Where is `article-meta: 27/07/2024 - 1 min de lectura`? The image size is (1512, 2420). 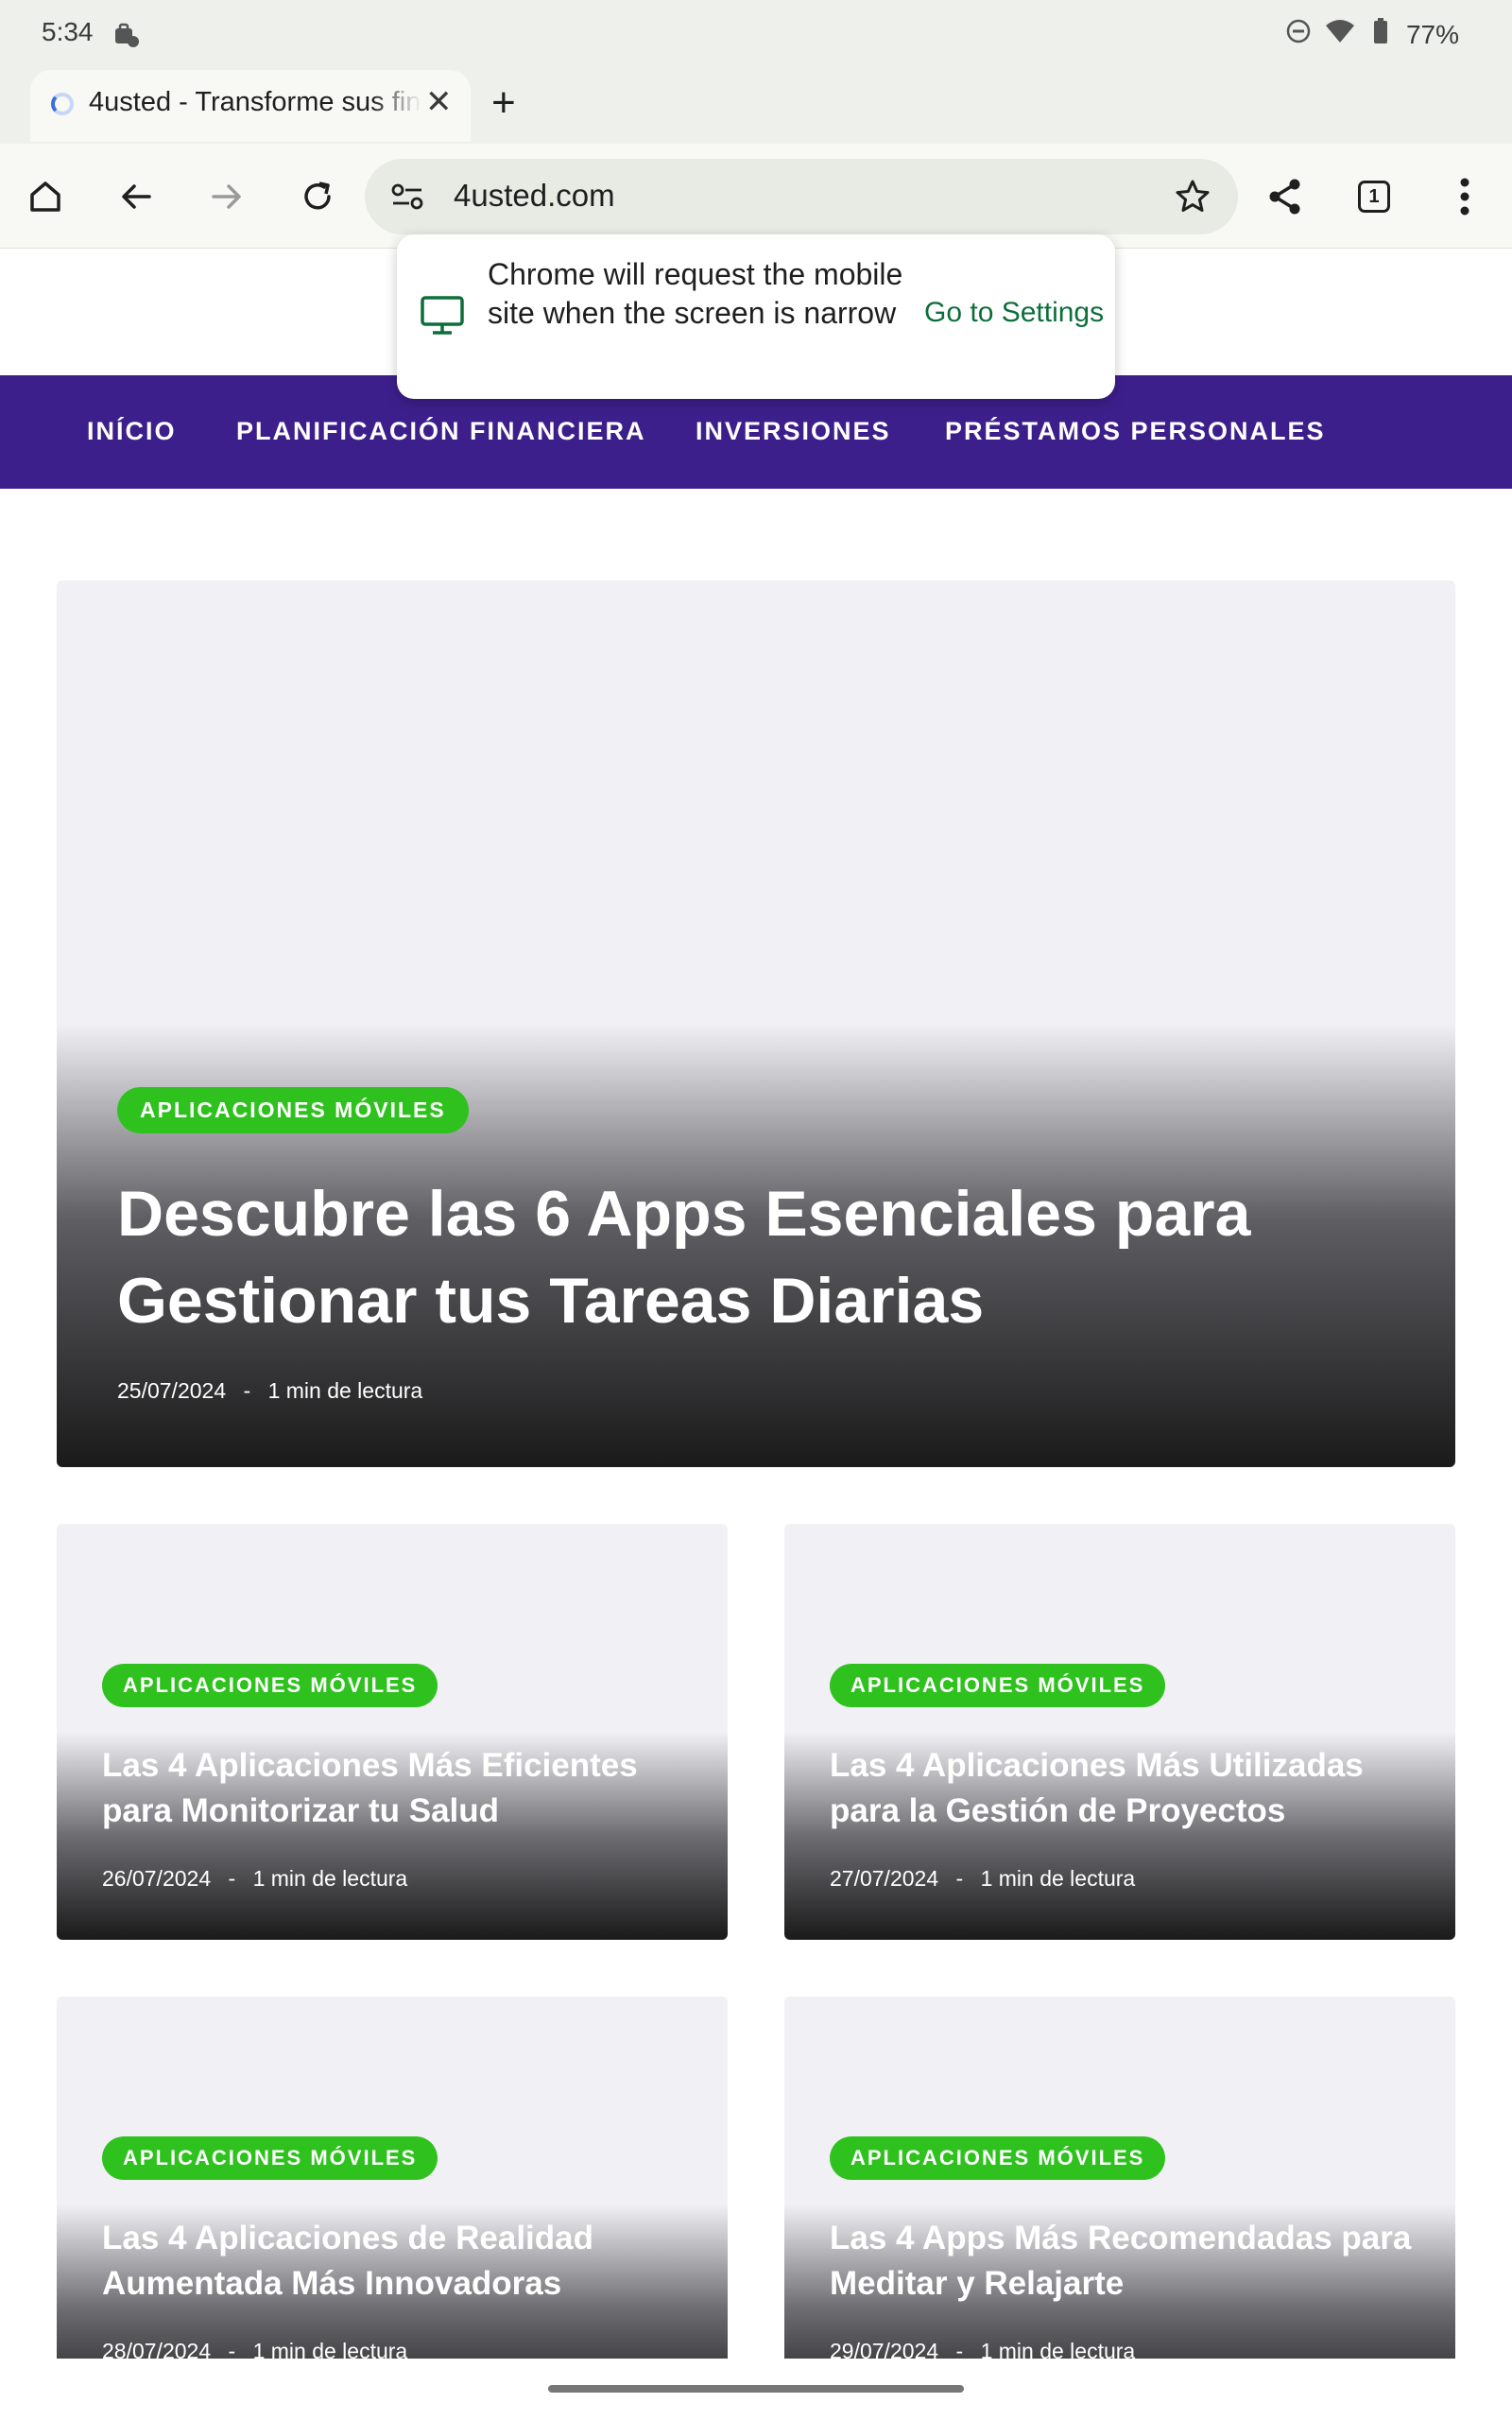 article-meta: 27/07/2024 - 1 min de lectura is located at coordinates (982, 1879).